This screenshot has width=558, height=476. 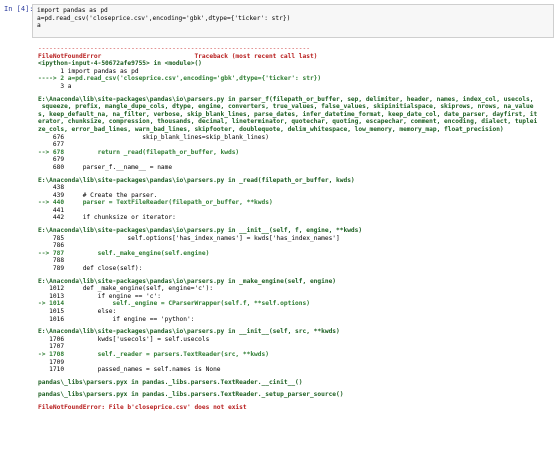 What do you see at coordinates (39, 26) in the screenshot?
I see `code-line: a` at bounding box center [39, 26].